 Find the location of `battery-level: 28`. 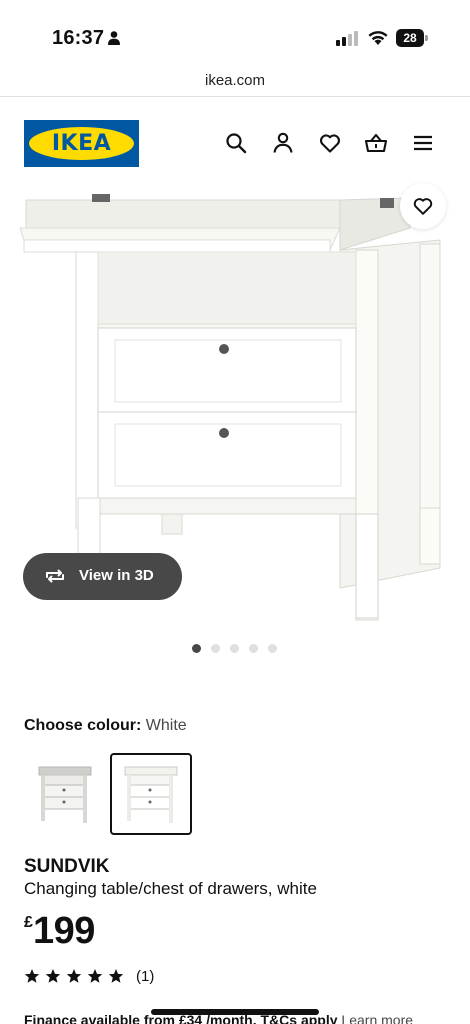

battery-level: 28 is located at coordinates (410, 38).